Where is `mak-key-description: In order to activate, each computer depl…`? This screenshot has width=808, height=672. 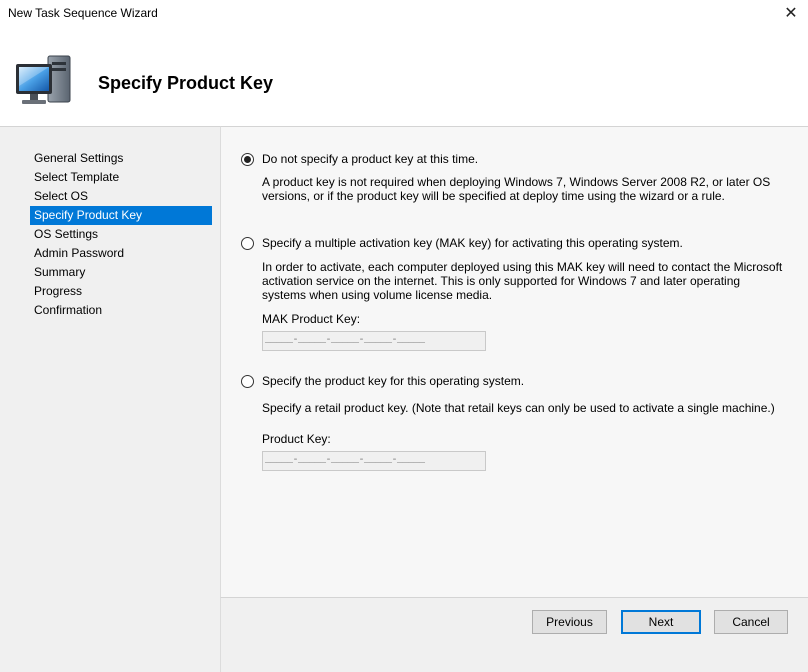 mak-key-description: In order to activate, each computer depl… is located at coordinates (522, 281).